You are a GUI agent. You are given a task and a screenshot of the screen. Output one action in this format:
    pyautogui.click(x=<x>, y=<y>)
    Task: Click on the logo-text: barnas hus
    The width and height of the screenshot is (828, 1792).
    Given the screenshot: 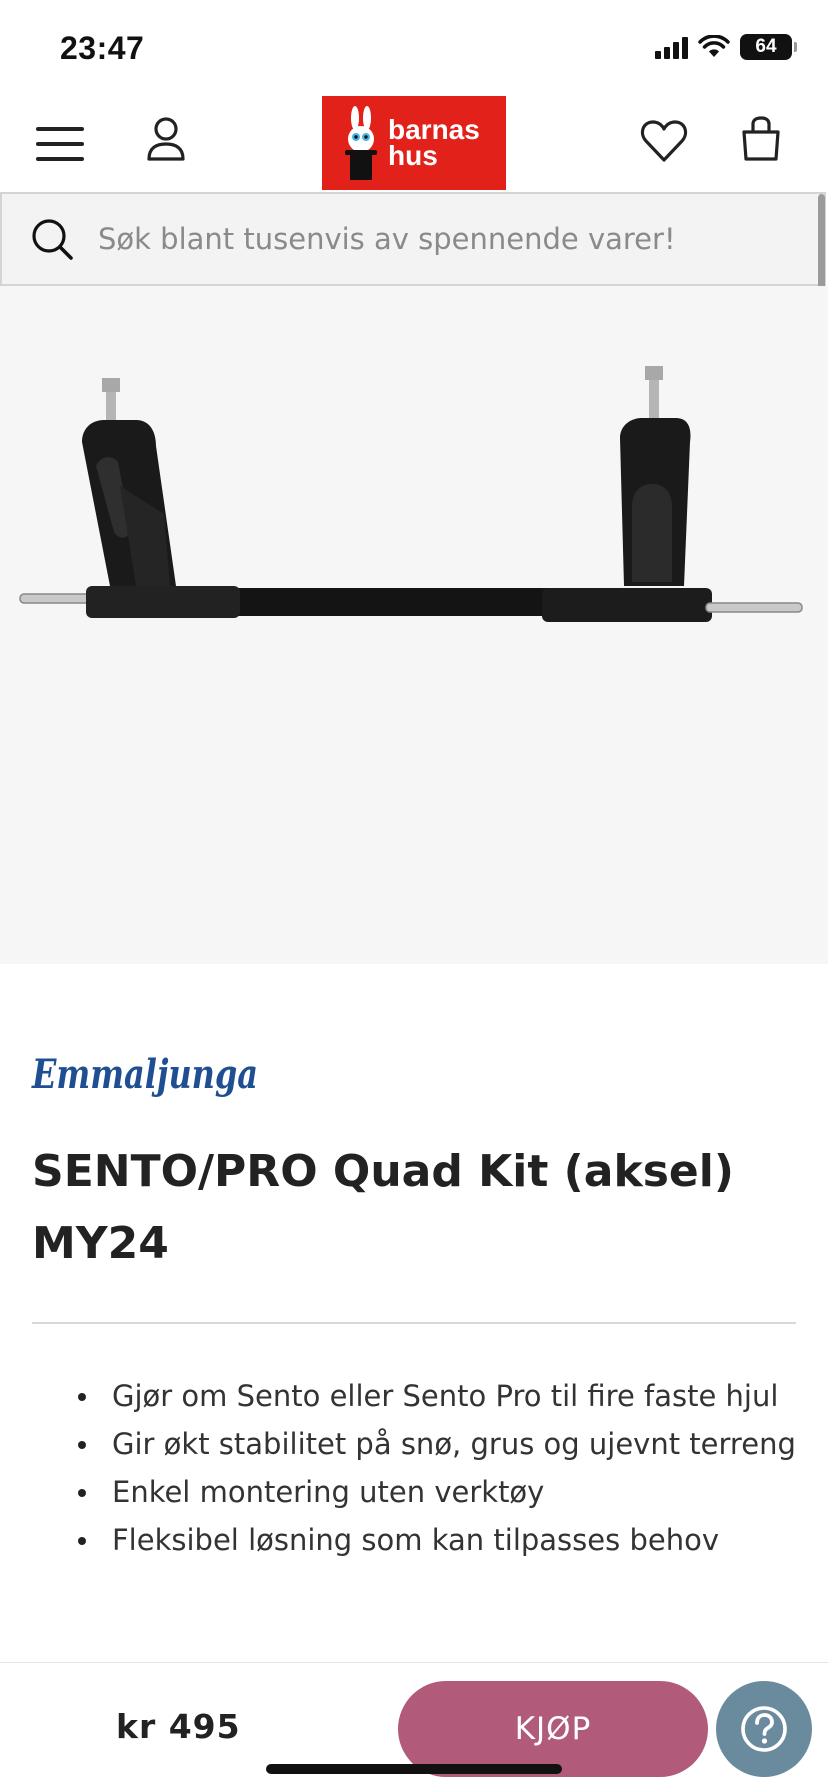 What is the action you would take?
    pyautogui.click(x=434, y=143)
    